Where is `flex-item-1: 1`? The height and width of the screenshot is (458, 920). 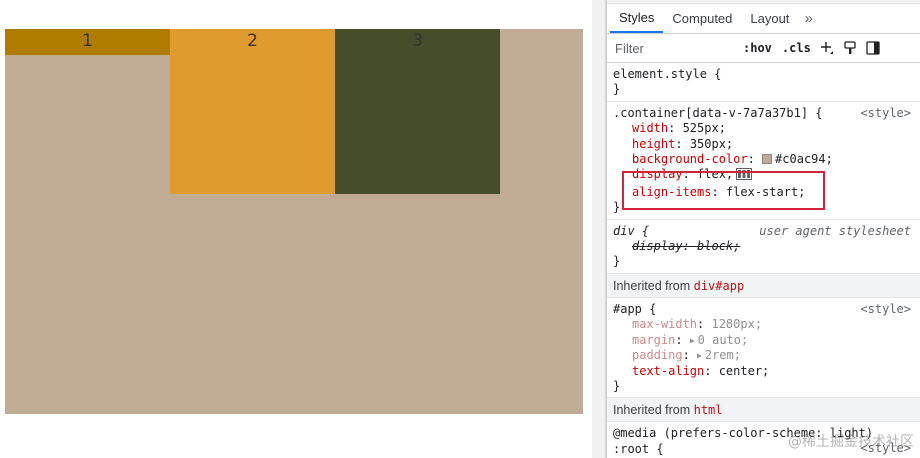 flex-item-1: 1 is located at coordinates (87, 42).